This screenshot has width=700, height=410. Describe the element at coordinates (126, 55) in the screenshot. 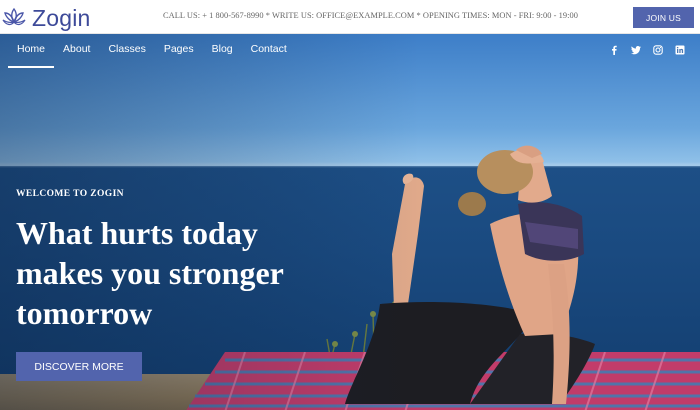

I see `nav-item-classes: Classes` at that location.